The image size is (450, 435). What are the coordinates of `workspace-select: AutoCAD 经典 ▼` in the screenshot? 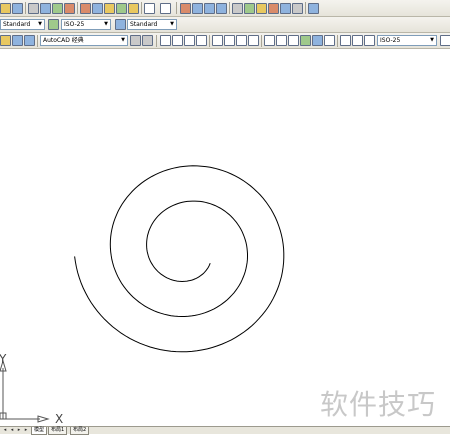 It's located at (84, 40).